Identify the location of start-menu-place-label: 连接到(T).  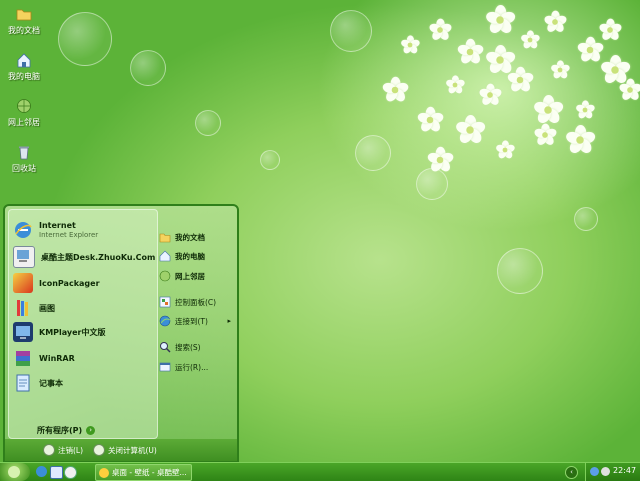
(191, 321).